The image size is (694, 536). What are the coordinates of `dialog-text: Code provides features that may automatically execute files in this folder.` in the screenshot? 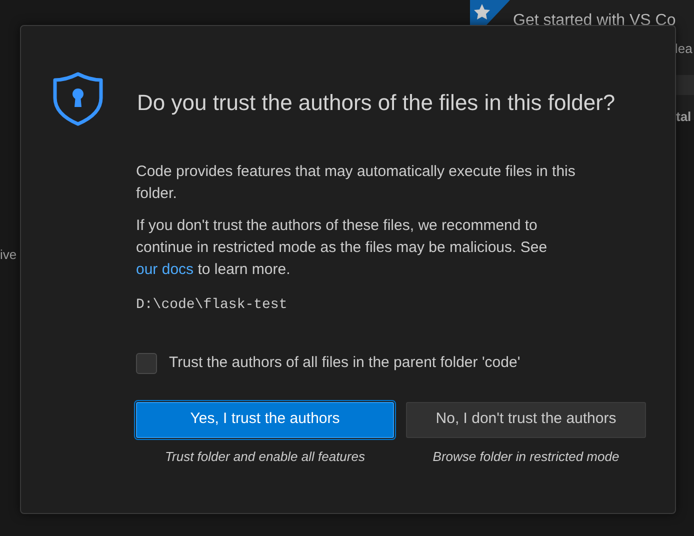 It's located at (356, 183).